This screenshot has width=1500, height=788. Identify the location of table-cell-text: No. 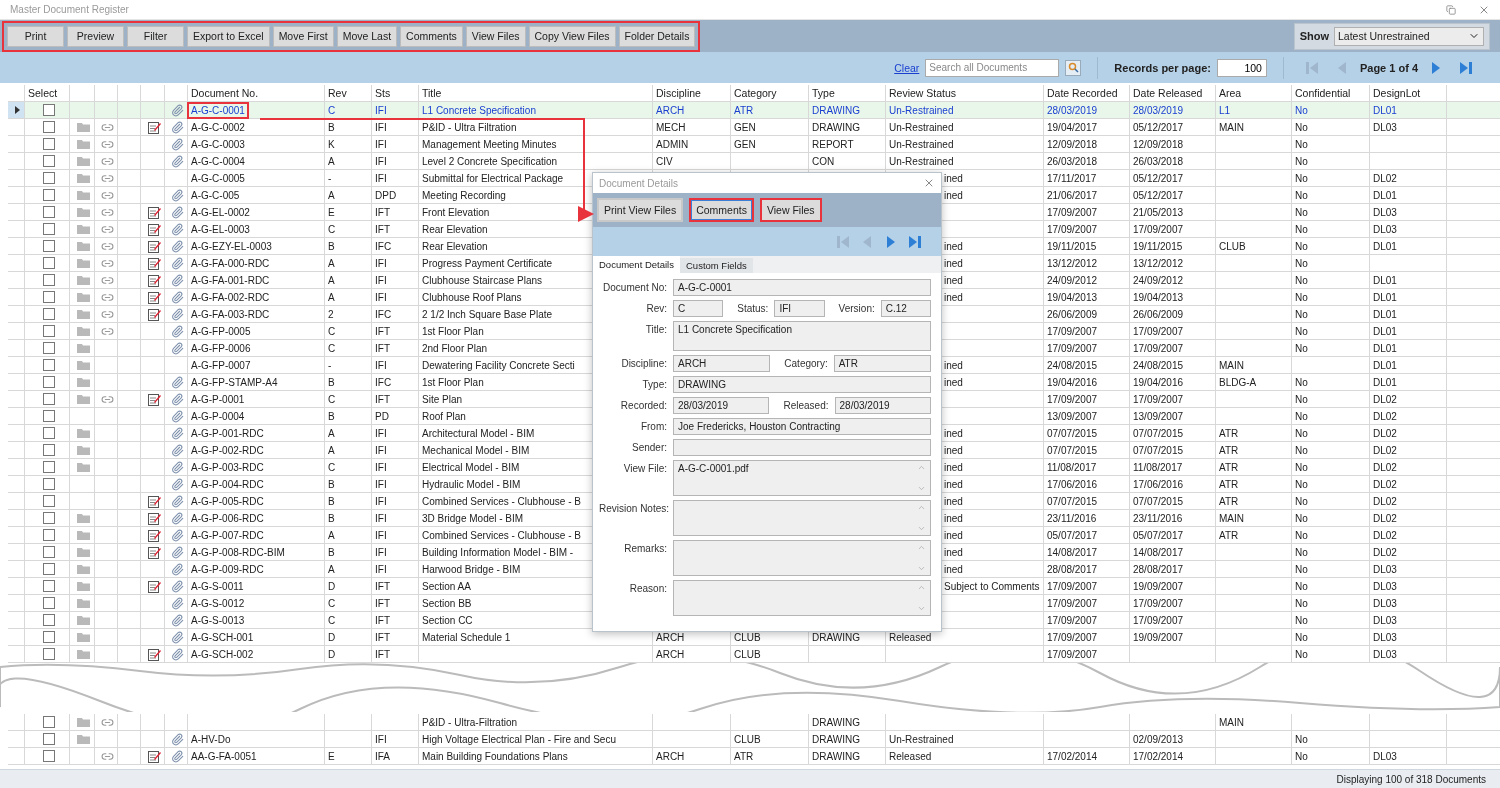
(1301, 416).